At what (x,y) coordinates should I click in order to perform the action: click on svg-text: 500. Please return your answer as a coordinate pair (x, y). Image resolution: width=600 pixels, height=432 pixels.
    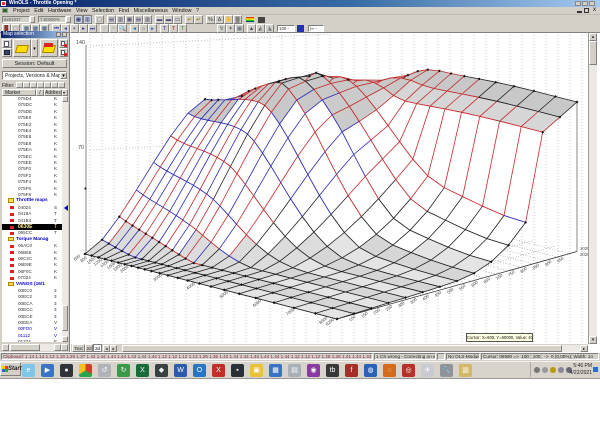
    Looking at the image, I should click on (450, 290).